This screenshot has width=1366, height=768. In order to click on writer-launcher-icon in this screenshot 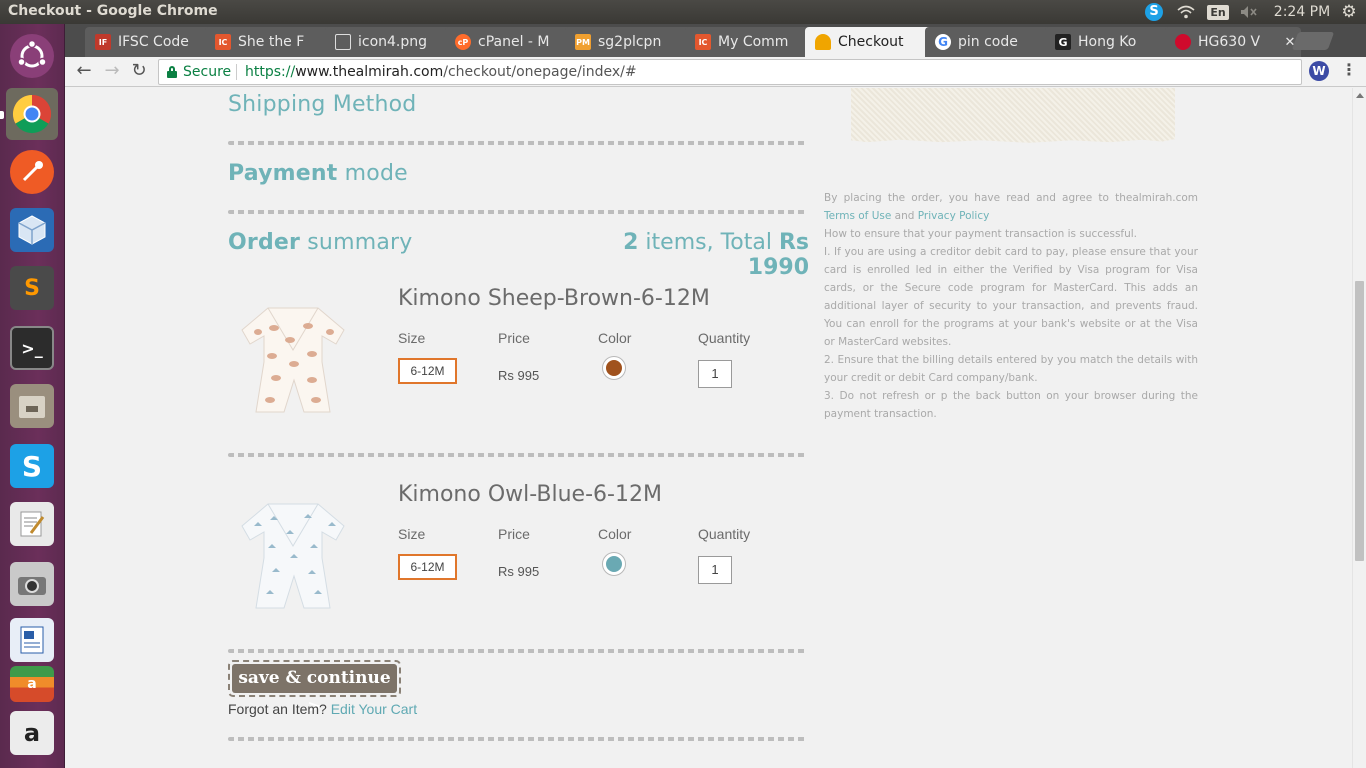, I will do `click(32, 640)`.